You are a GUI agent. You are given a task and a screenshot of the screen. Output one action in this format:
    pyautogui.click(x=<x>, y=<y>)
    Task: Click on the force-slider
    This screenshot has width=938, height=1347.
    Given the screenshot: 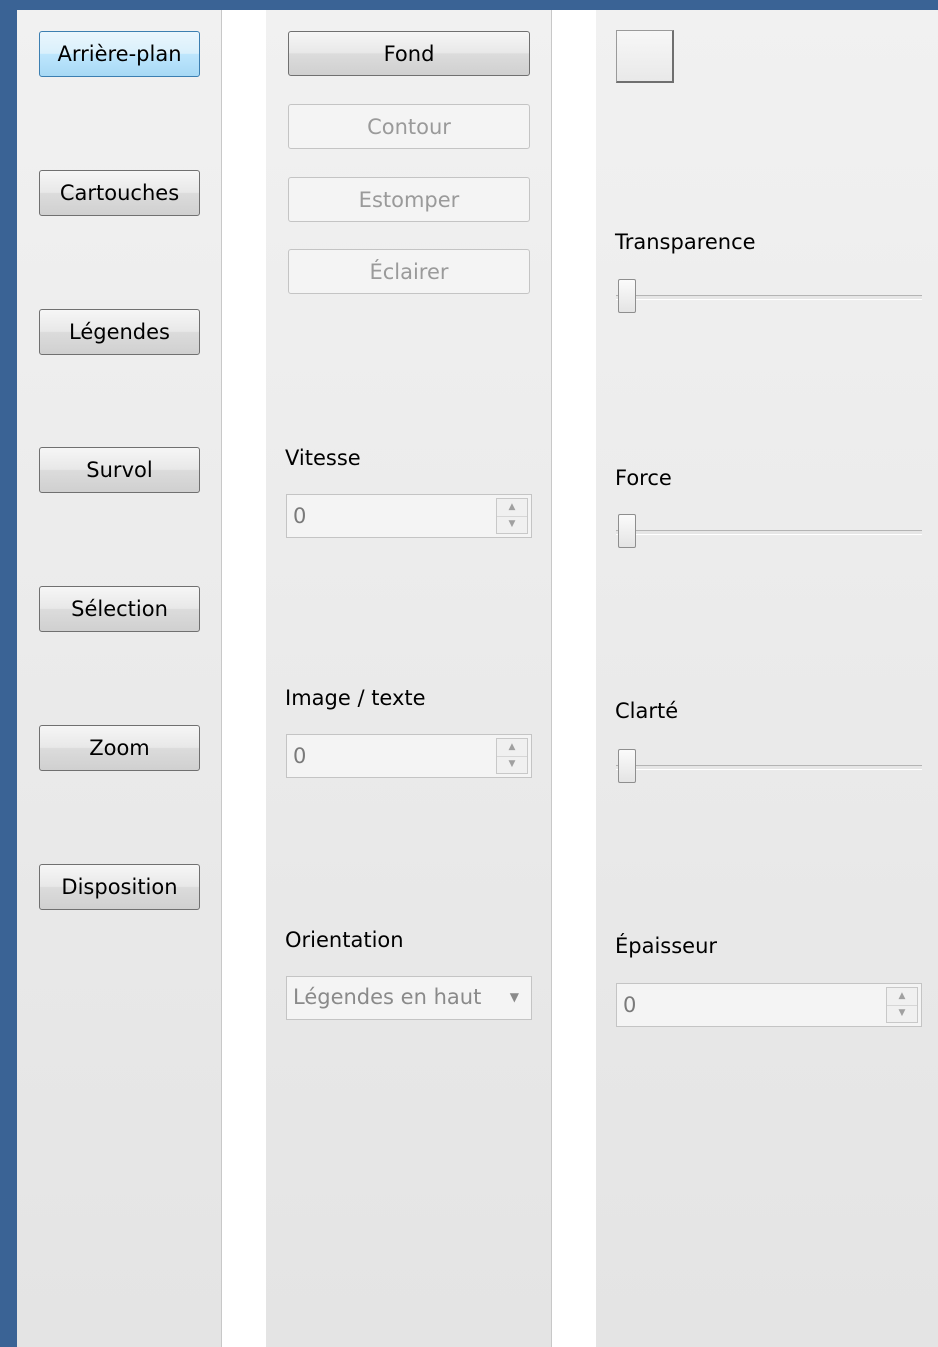 What is the action you would take?
    pyautogui.click(x=769, y=532)
    